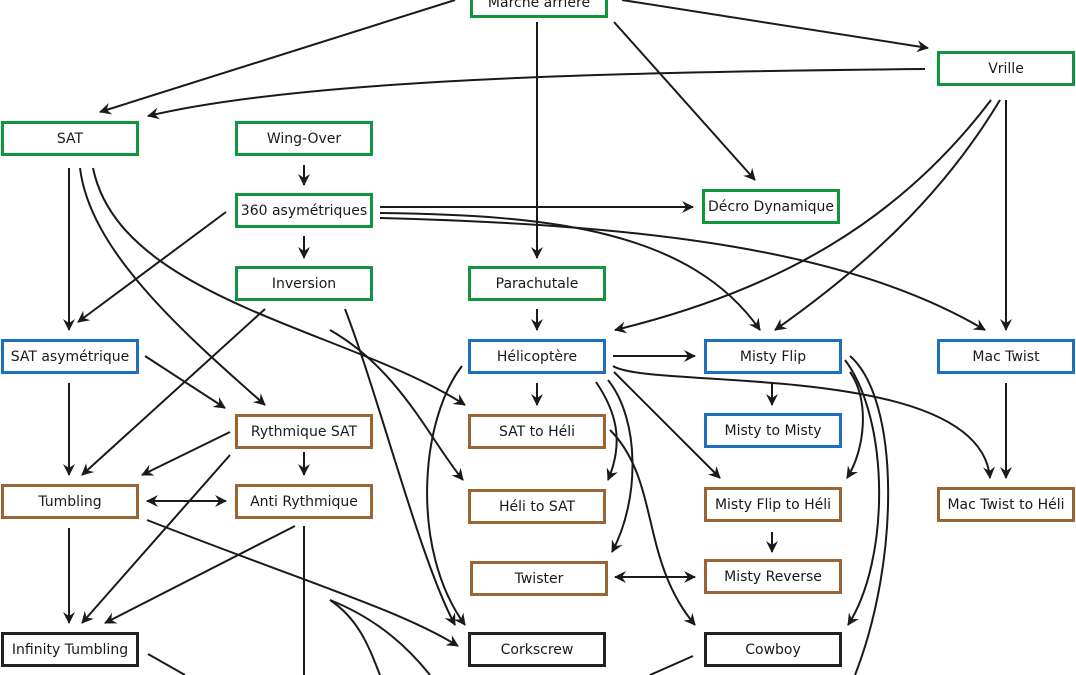 This screenshot has width=1076, height=675. Describe the element at coordinates (684, 101) in the screenshot. I see `edge-marche-arriere-to-decro-dyn` at that location.